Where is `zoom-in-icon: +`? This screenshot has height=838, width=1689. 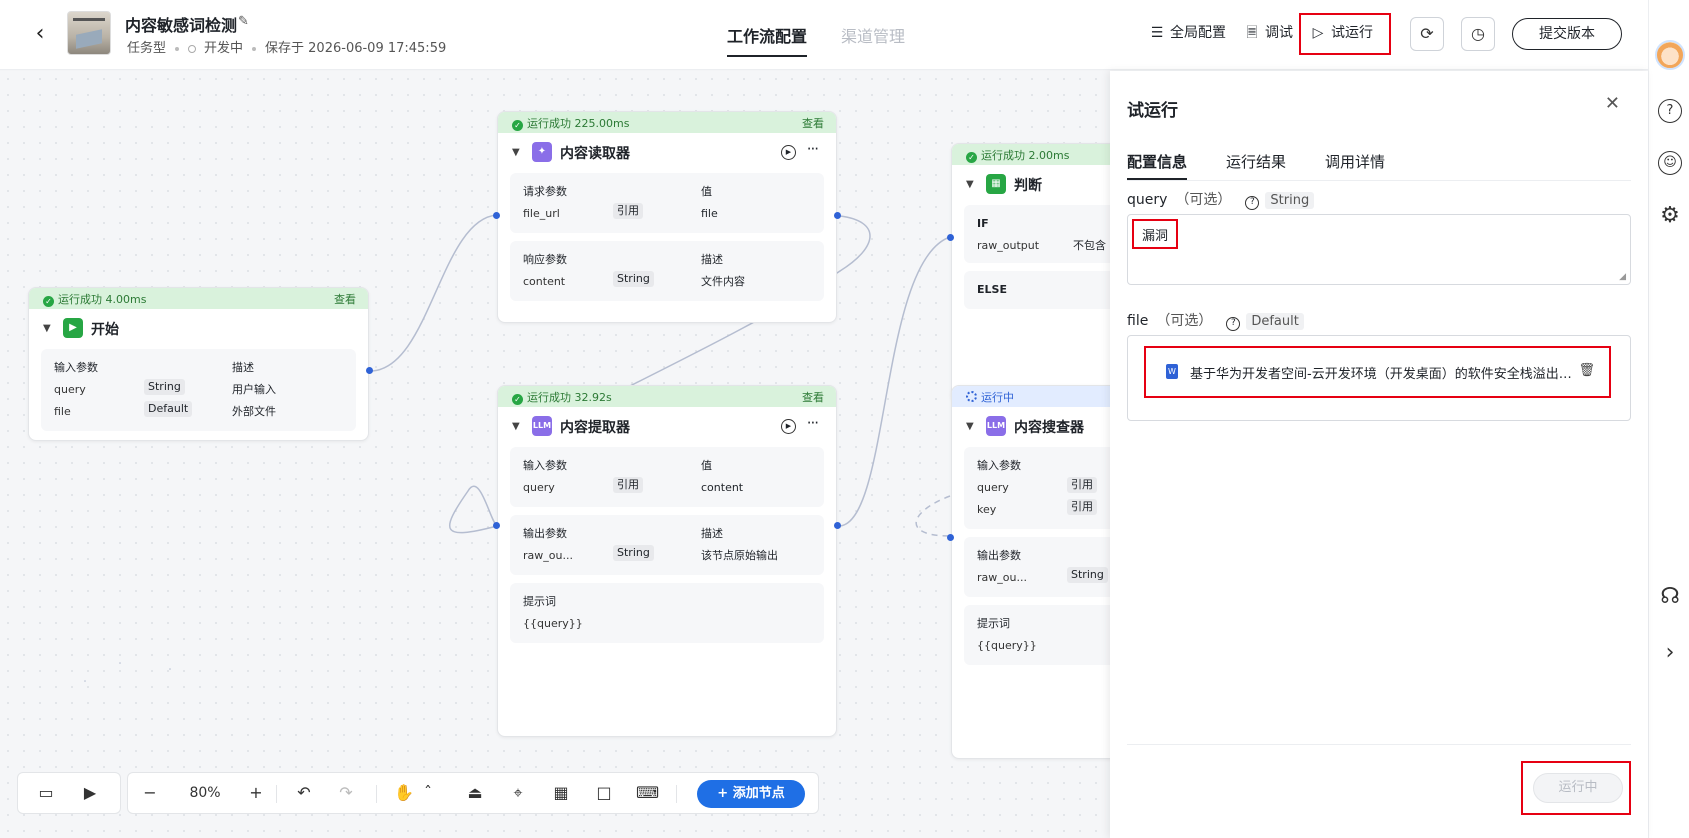 zoom-in-icon: + is located at coordinates (256, 793).